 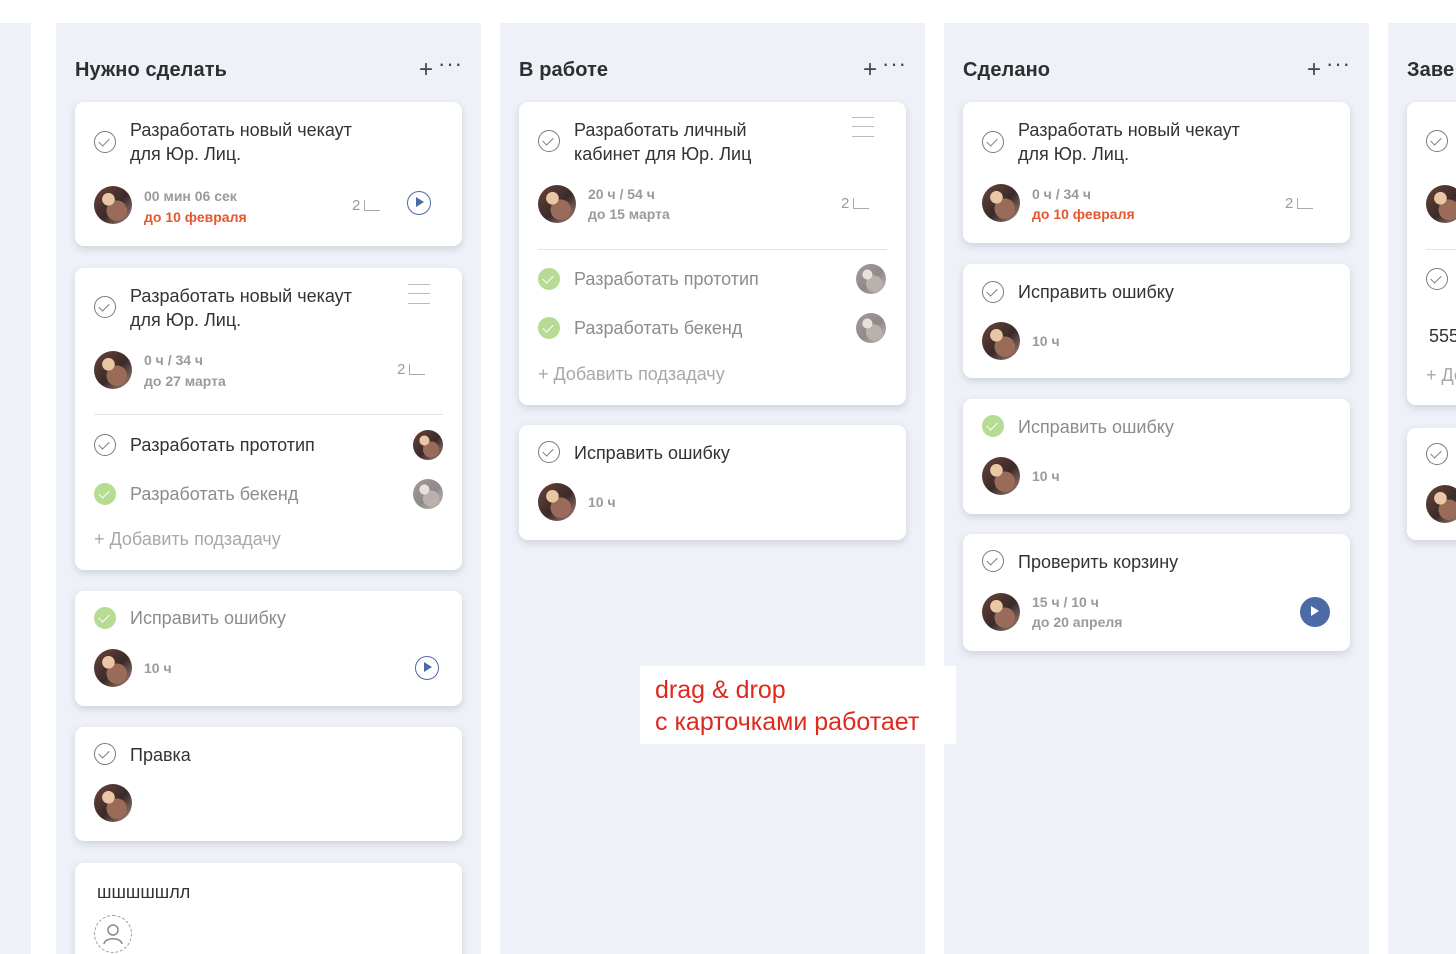 I want to click on column-left-edge, so click(x=15, y=488).